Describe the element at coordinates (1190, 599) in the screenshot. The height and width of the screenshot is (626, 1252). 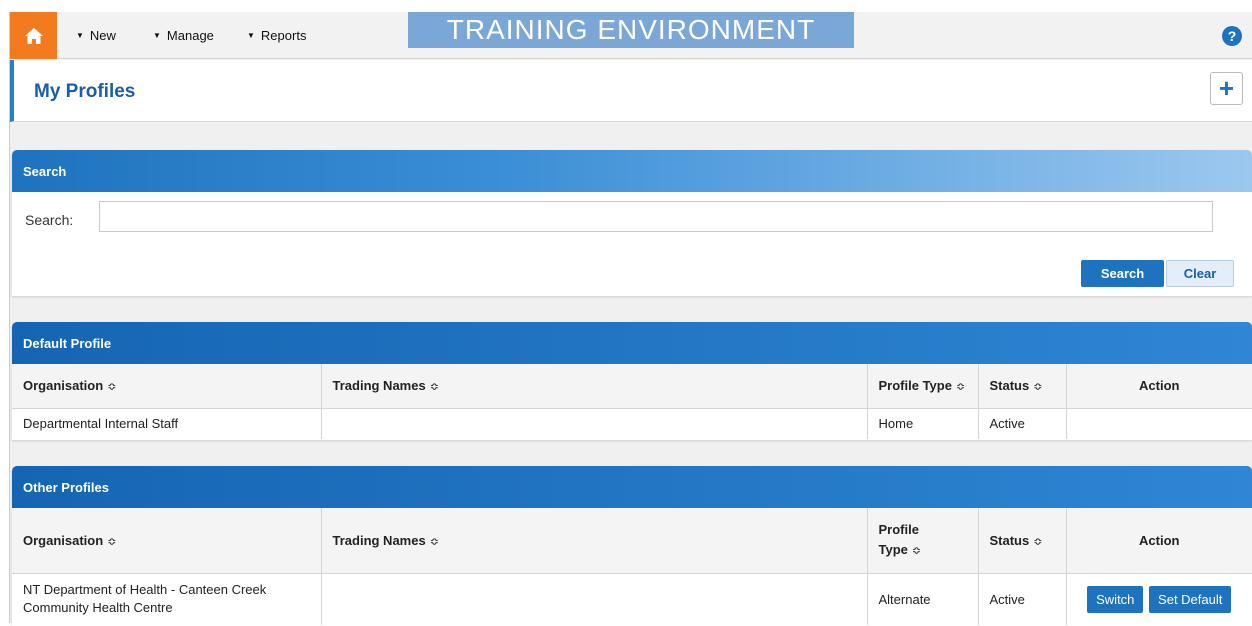
I see `set-default-button: Set Default` at that location.